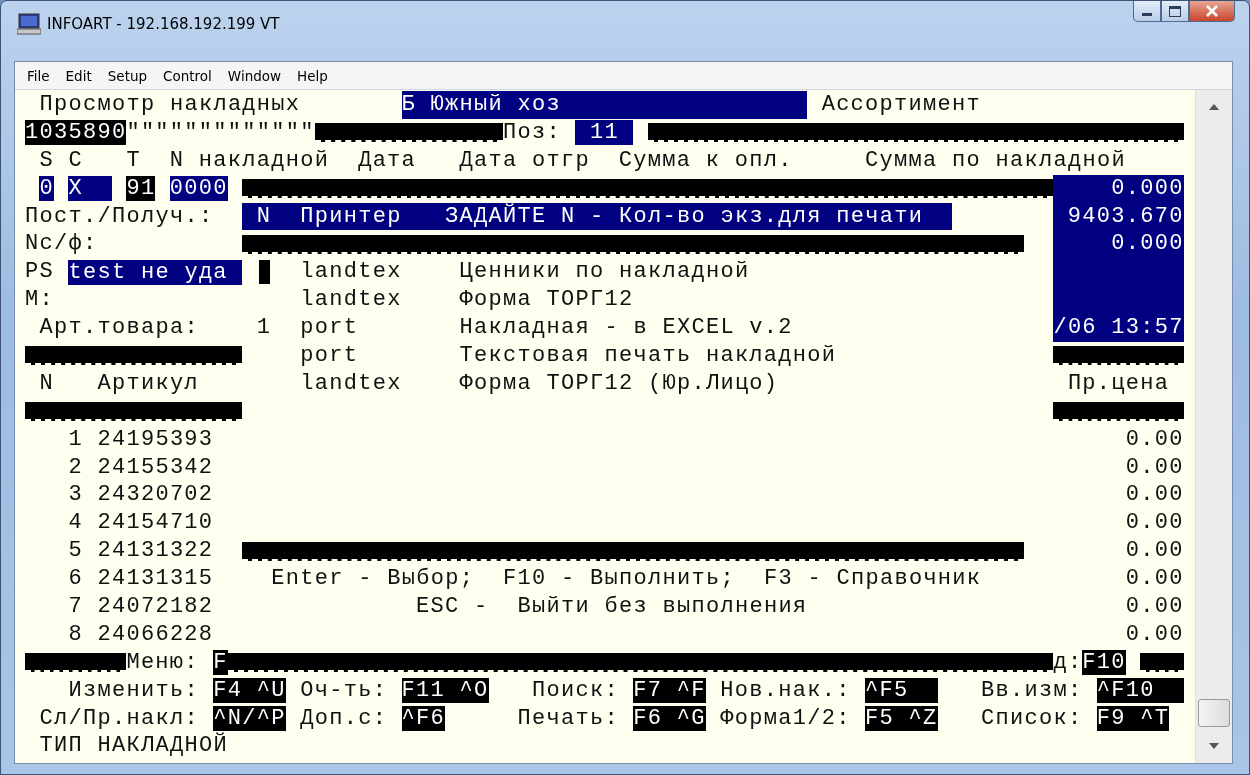  Describe the element at coordinates (75, 160) in the screenshot. I see `column-header: C` at that location.